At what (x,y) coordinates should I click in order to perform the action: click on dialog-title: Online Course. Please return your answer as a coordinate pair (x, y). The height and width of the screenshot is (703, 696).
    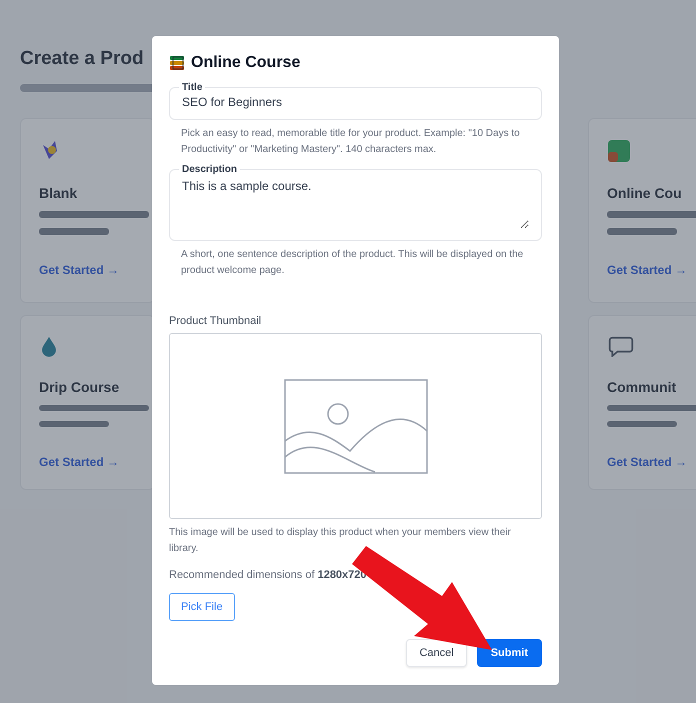
    Looking at the image, I should click on (245, 63).